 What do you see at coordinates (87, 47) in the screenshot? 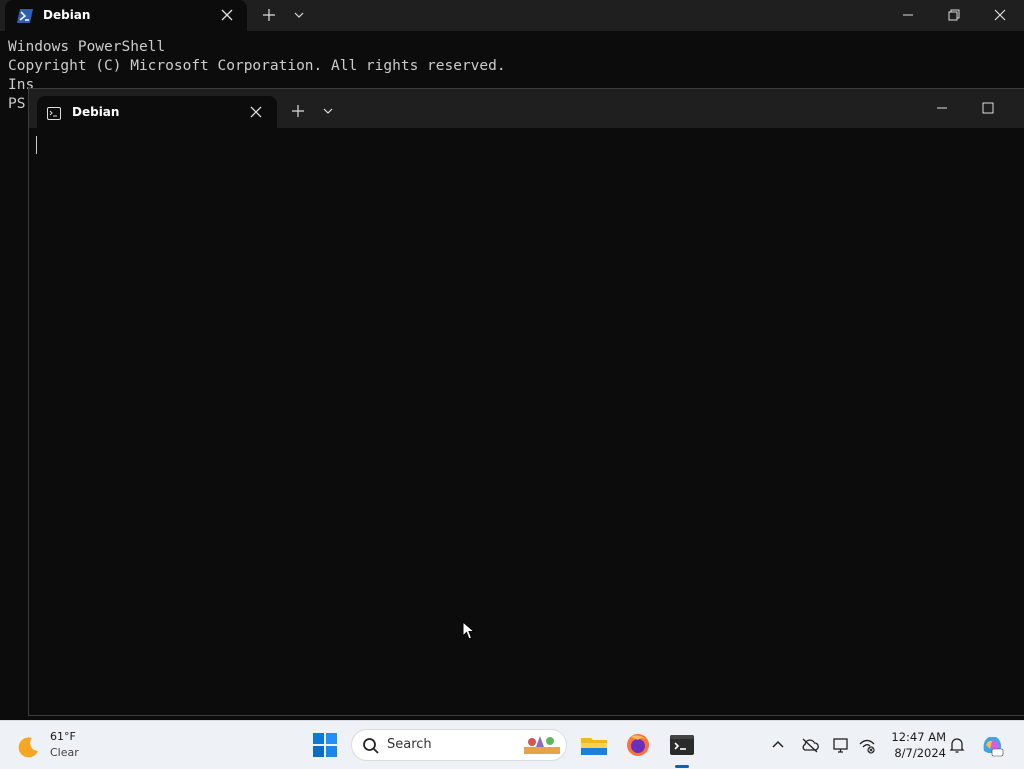
I see `terminal-line: Windows PowerShell` at bounding box center [87, 47].